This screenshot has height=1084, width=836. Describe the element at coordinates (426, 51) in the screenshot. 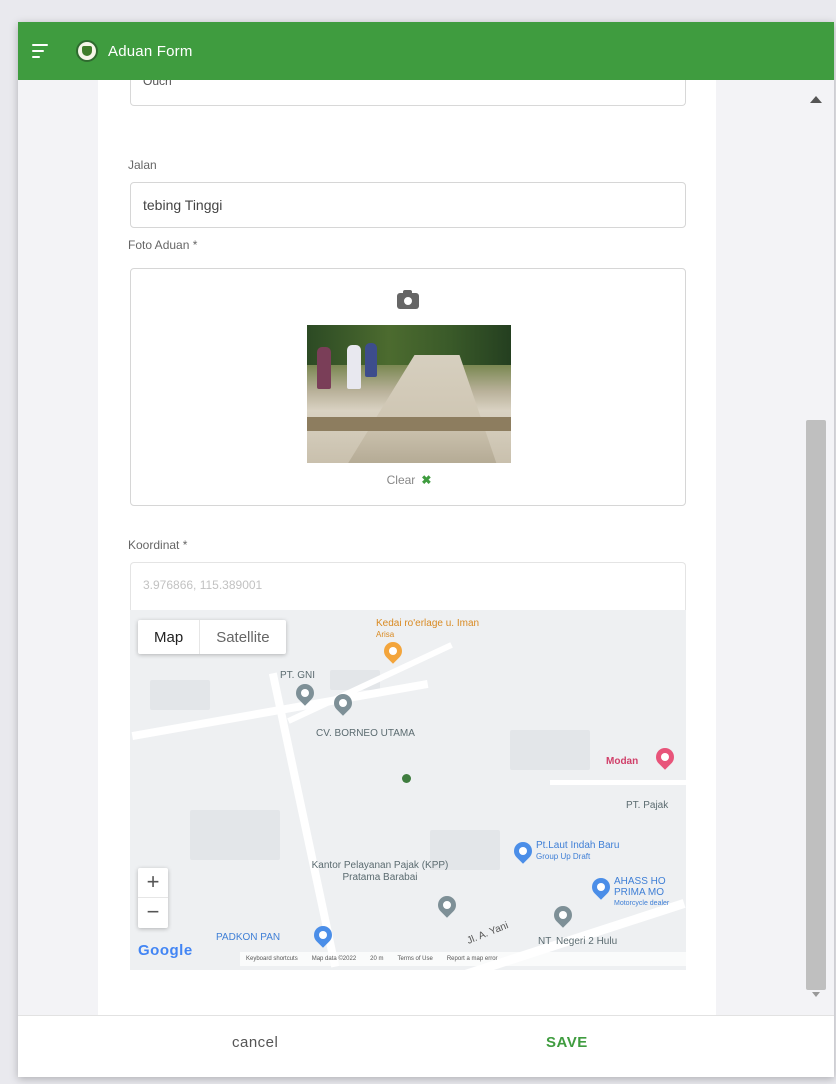

I see `app-bar: Aduan Form` at that location.